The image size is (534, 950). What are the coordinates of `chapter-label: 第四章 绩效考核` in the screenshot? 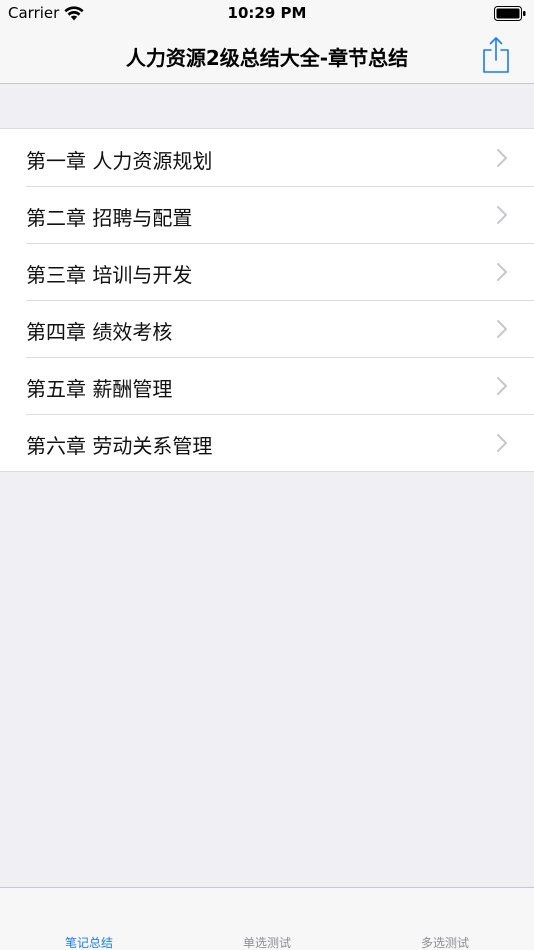 It's located at (99, 332).